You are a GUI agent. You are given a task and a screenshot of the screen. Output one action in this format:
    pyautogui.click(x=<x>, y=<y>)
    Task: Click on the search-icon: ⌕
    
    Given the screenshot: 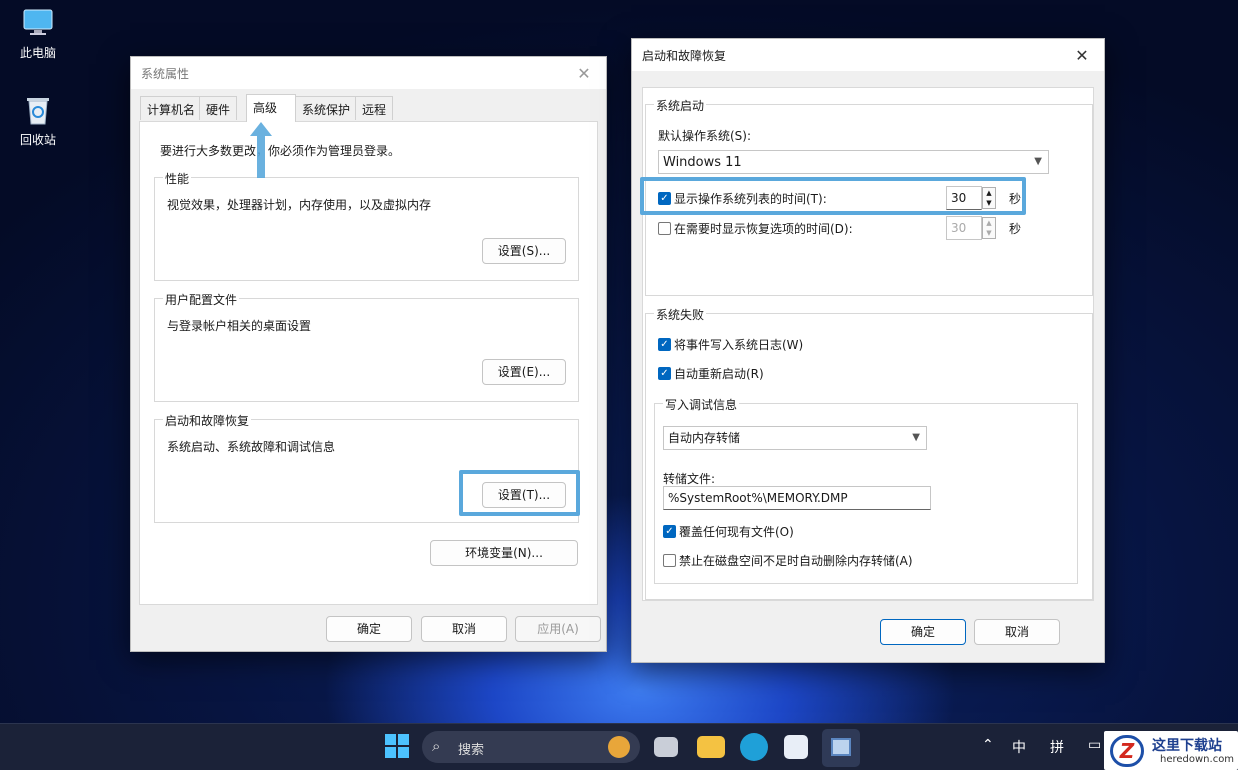 What is the action you would take?
    pyautogui.click(x=436, y=746)
    